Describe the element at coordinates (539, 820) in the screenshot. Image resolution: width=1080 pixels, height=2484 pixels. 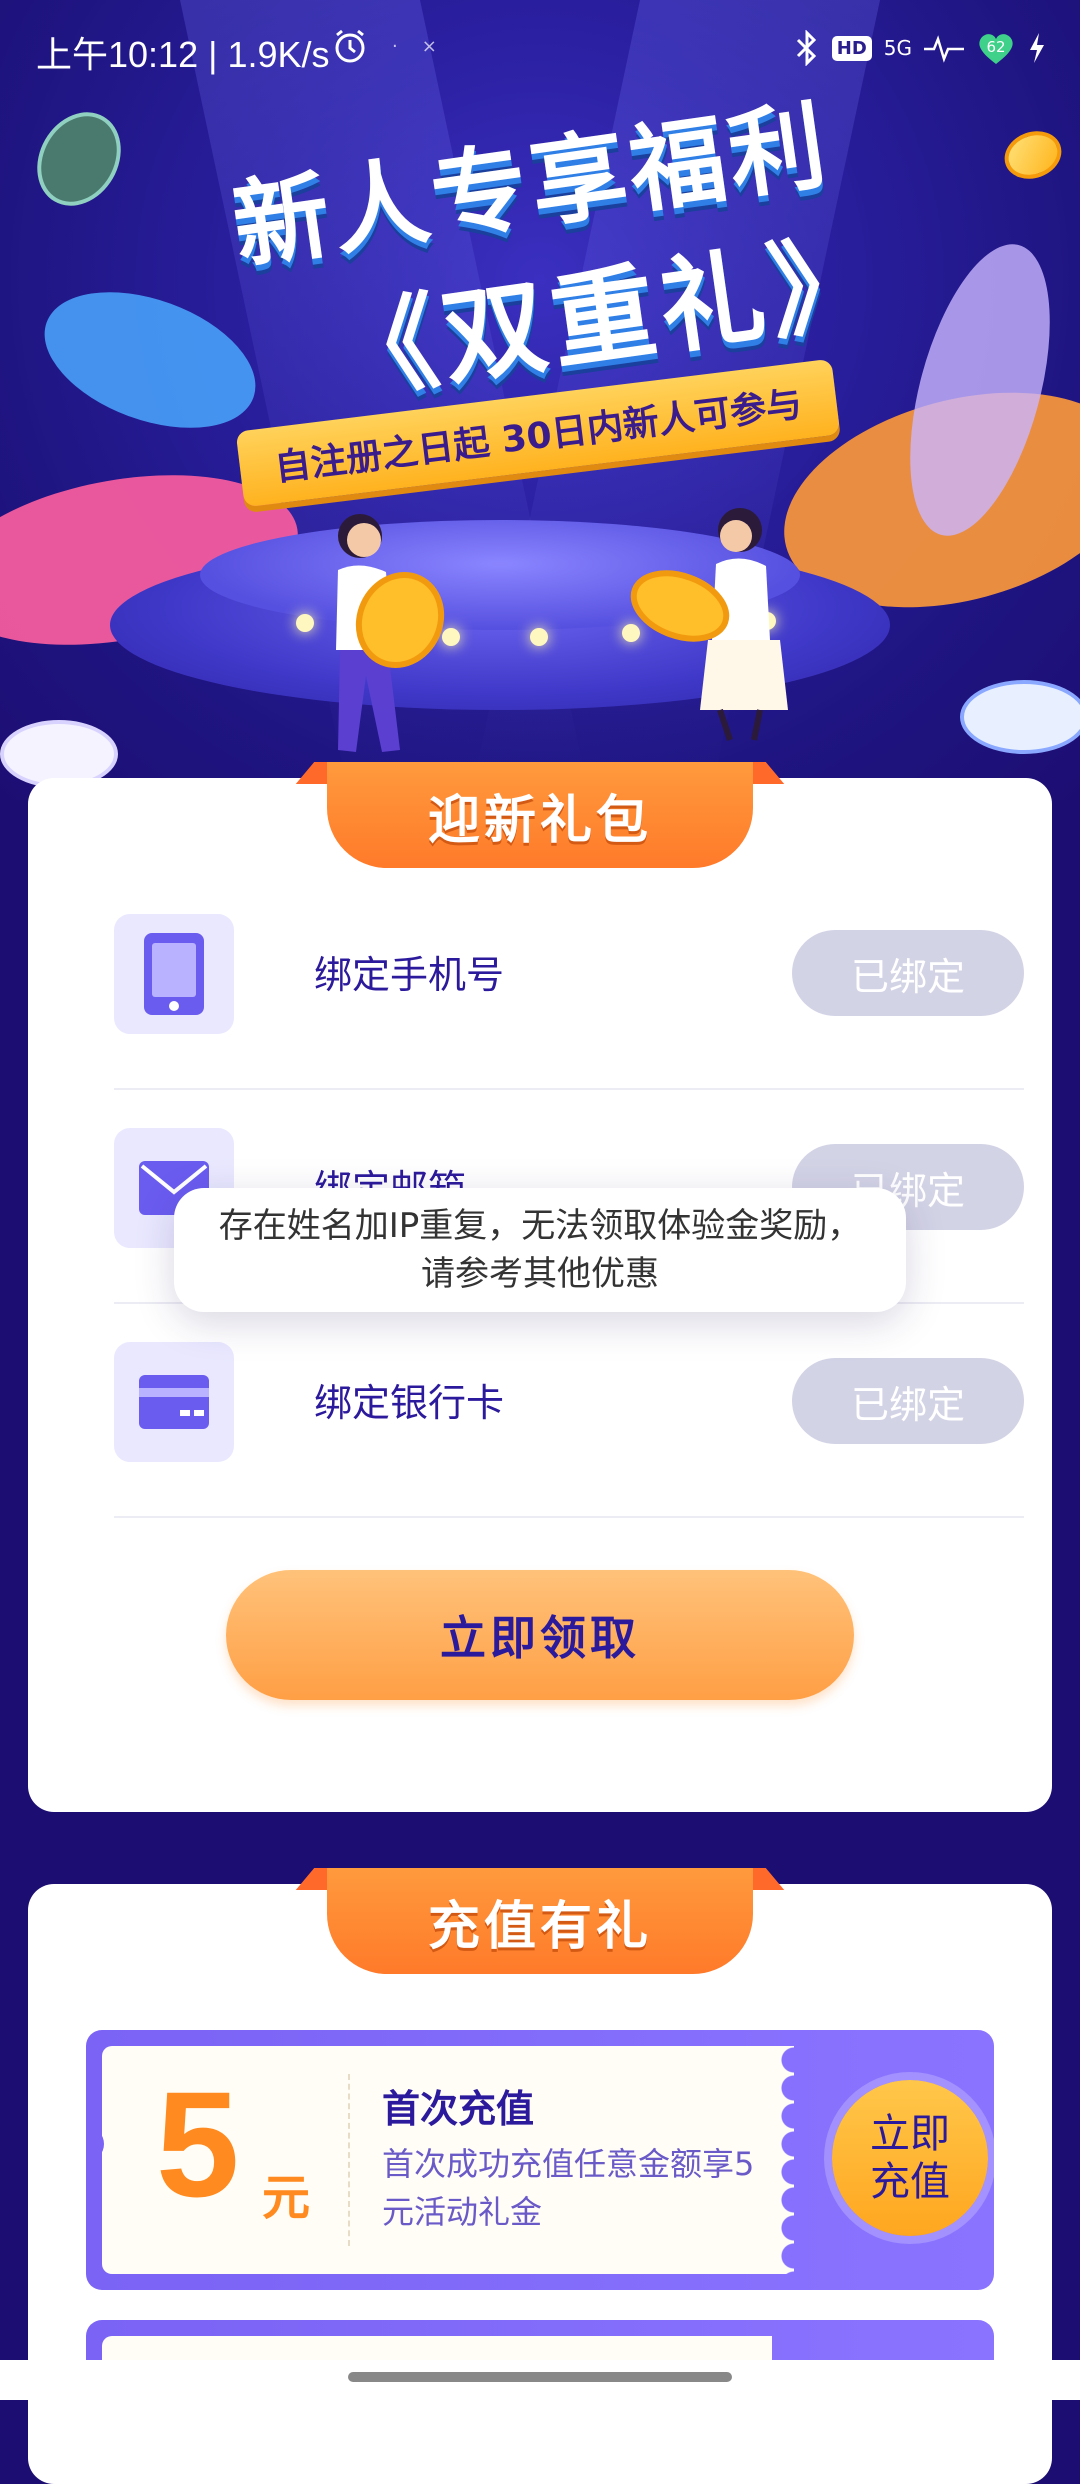
I see `card-title: 迎新礼包` at that location.